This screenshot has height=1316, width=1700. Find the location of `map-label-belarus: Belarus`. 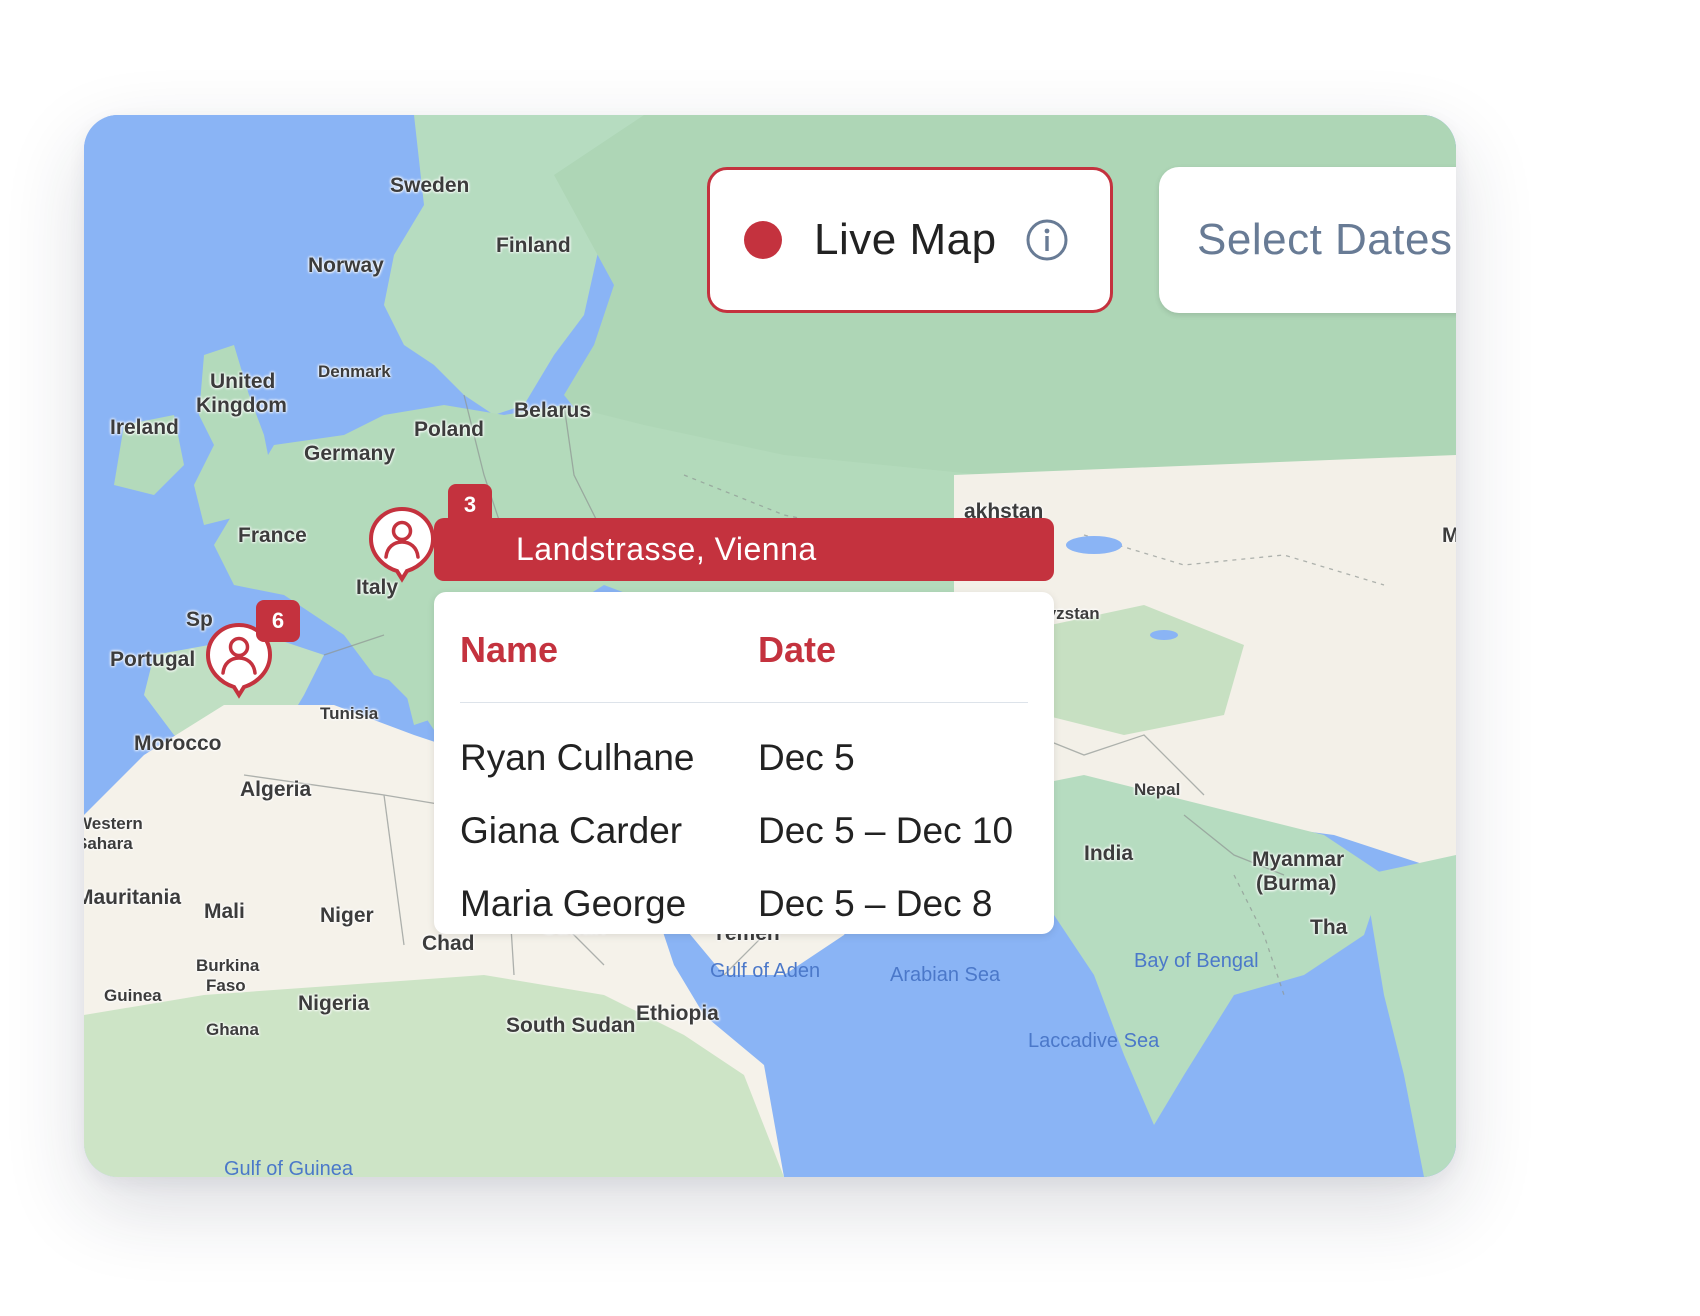

map-label-belarus: Belarus is located at coordinates (553, 410).